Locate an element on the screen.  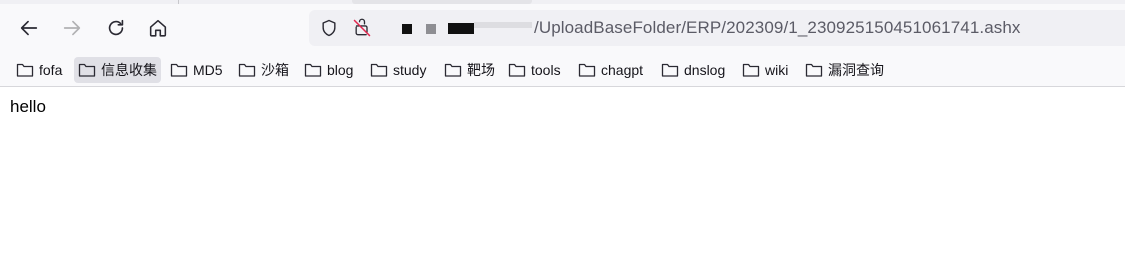
forward-button is located at coordinates (72, 28).